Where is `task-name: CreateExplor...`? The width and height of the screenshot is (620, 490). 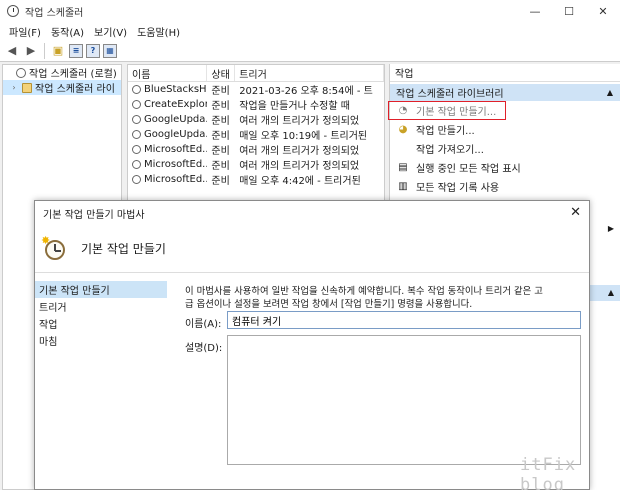
task-name: CreateExplor... is located at coordinates (175, 104).